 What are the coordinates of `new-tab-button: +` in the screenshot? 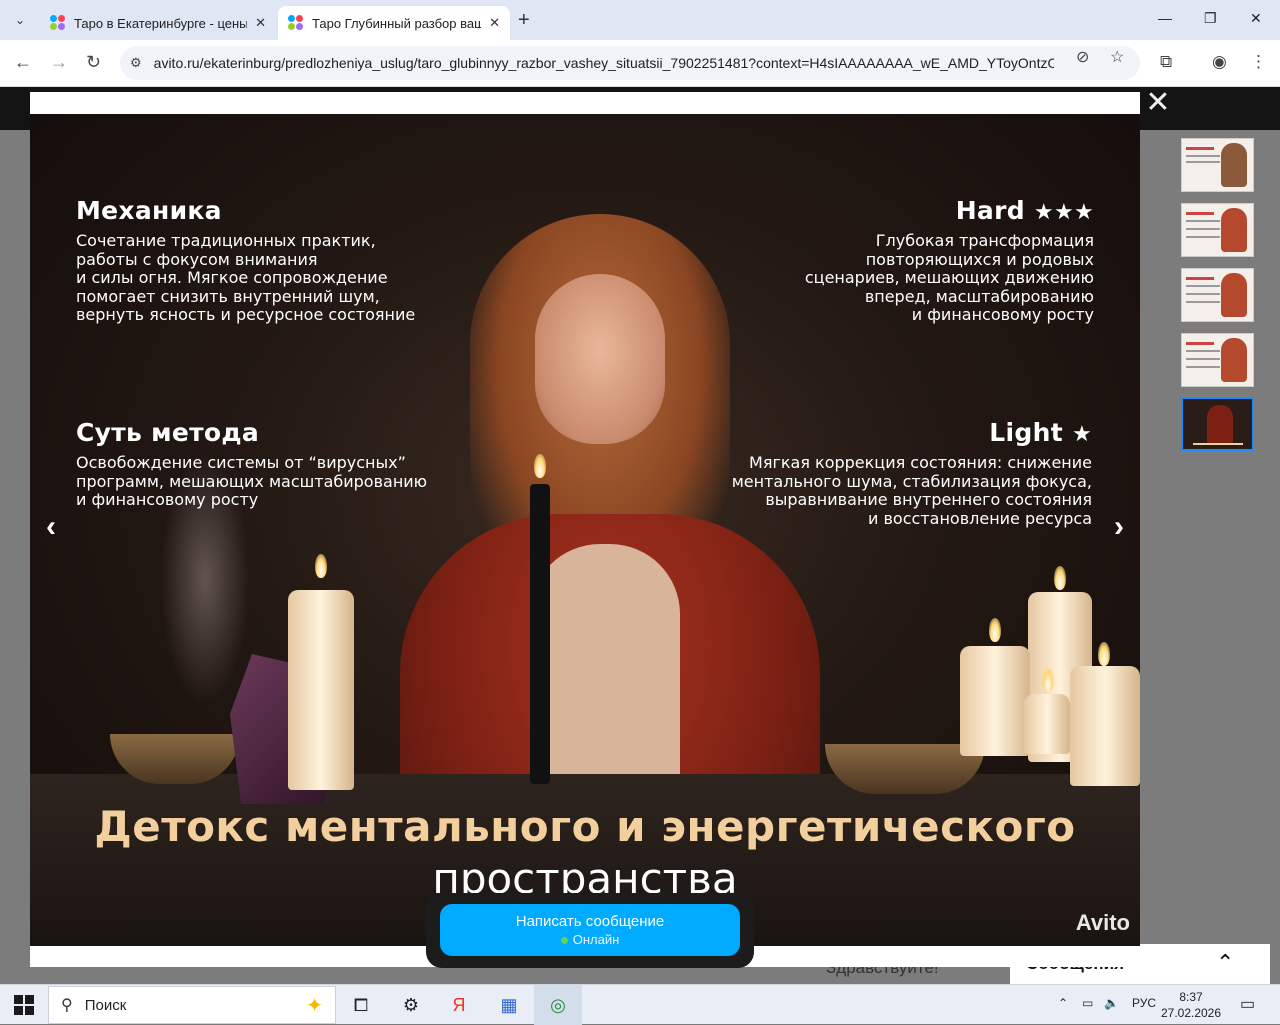 It's located at (524, 20).